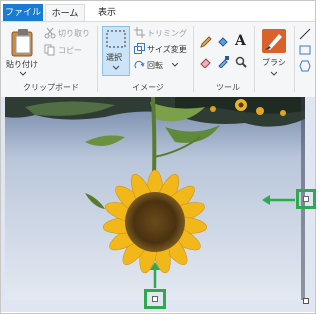  I want to click on tools-group-label: ツール, so click(228, 87).